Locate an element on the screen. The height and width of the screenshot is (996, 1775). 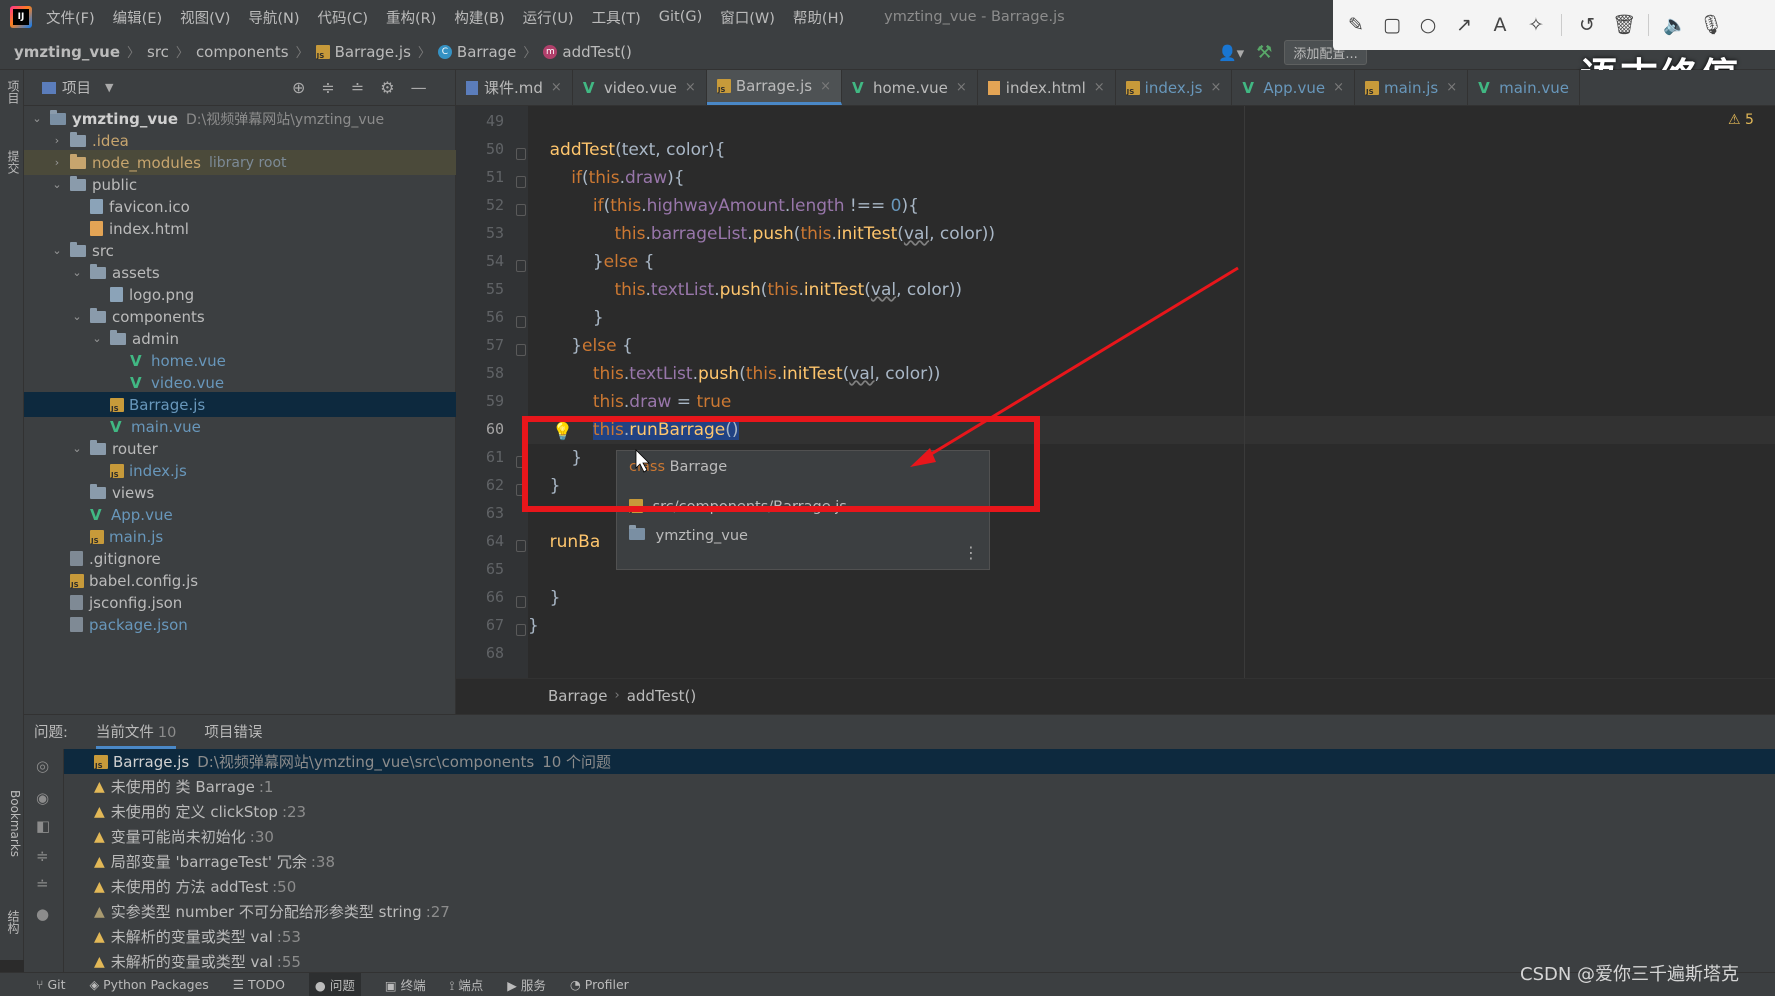
eye-icon: ◉ is located at coordinates (42, 798).